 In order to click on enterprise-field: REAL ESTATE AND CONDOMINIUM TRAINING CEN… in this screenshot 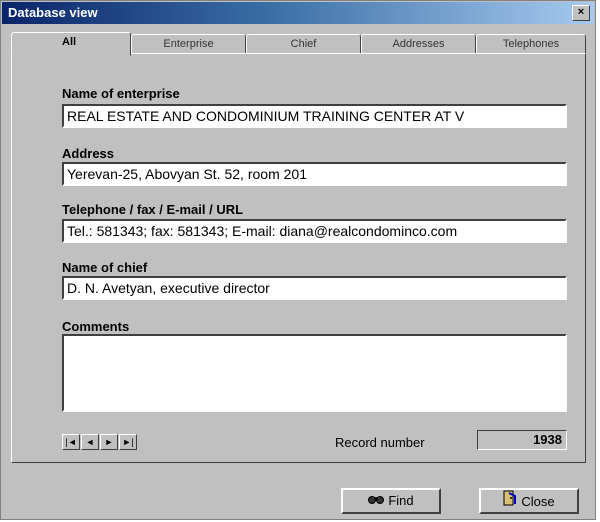, I will do `click(314, 116)`.